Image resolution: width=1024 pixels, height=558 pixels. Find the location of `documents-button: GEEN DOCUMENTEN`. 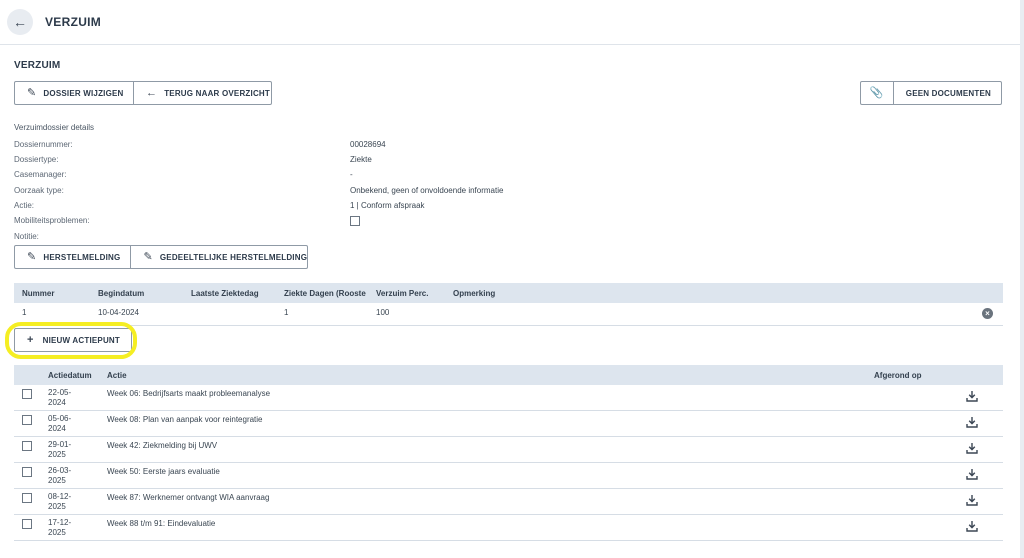

documents-button: GEEN DOCUMENTEN is located at coordinates (946, 93).